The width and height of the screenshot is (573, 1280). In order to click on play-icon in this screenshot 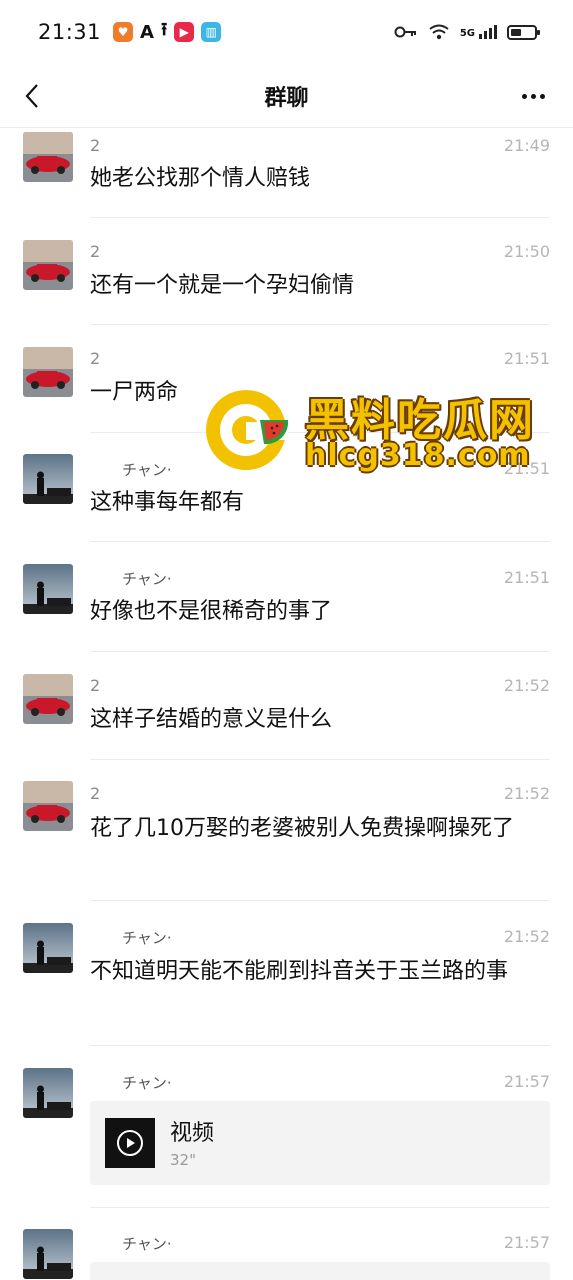, I will do `click(130, 1143)`.